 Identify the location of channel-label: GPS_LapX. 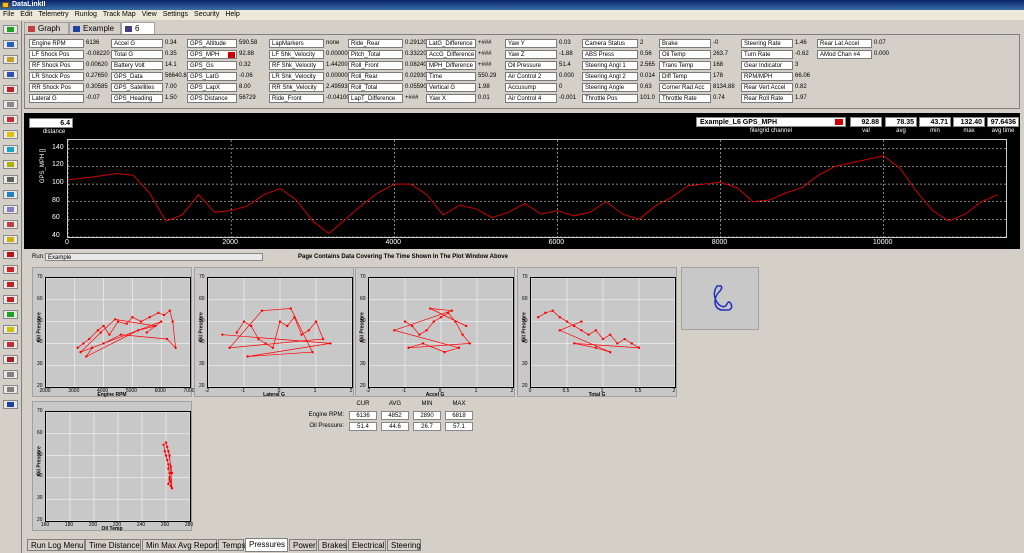
(212, 87).